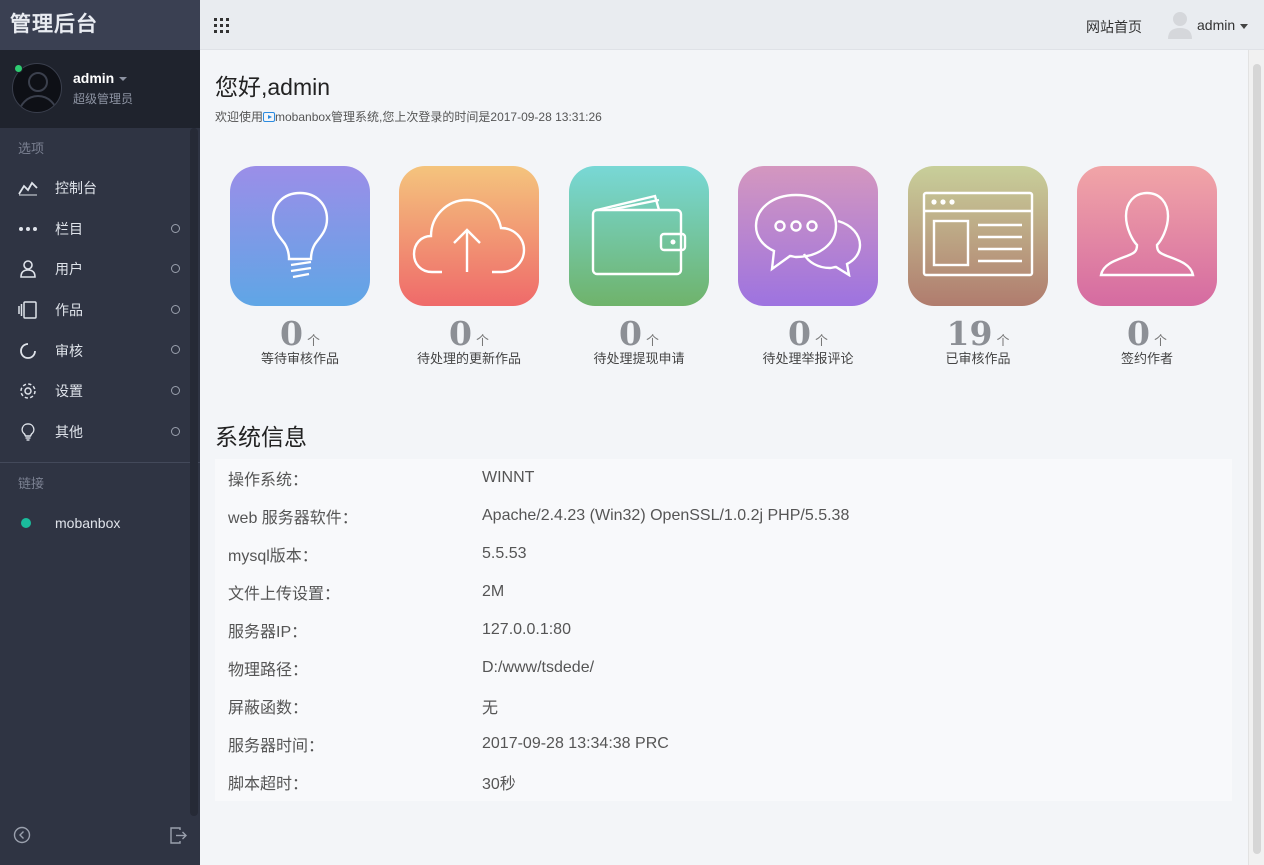  What do you see at coordinates (69, 350) in the screenshot?
I see `sidebar-item-label: 审核` at bounding box center [69, 350].